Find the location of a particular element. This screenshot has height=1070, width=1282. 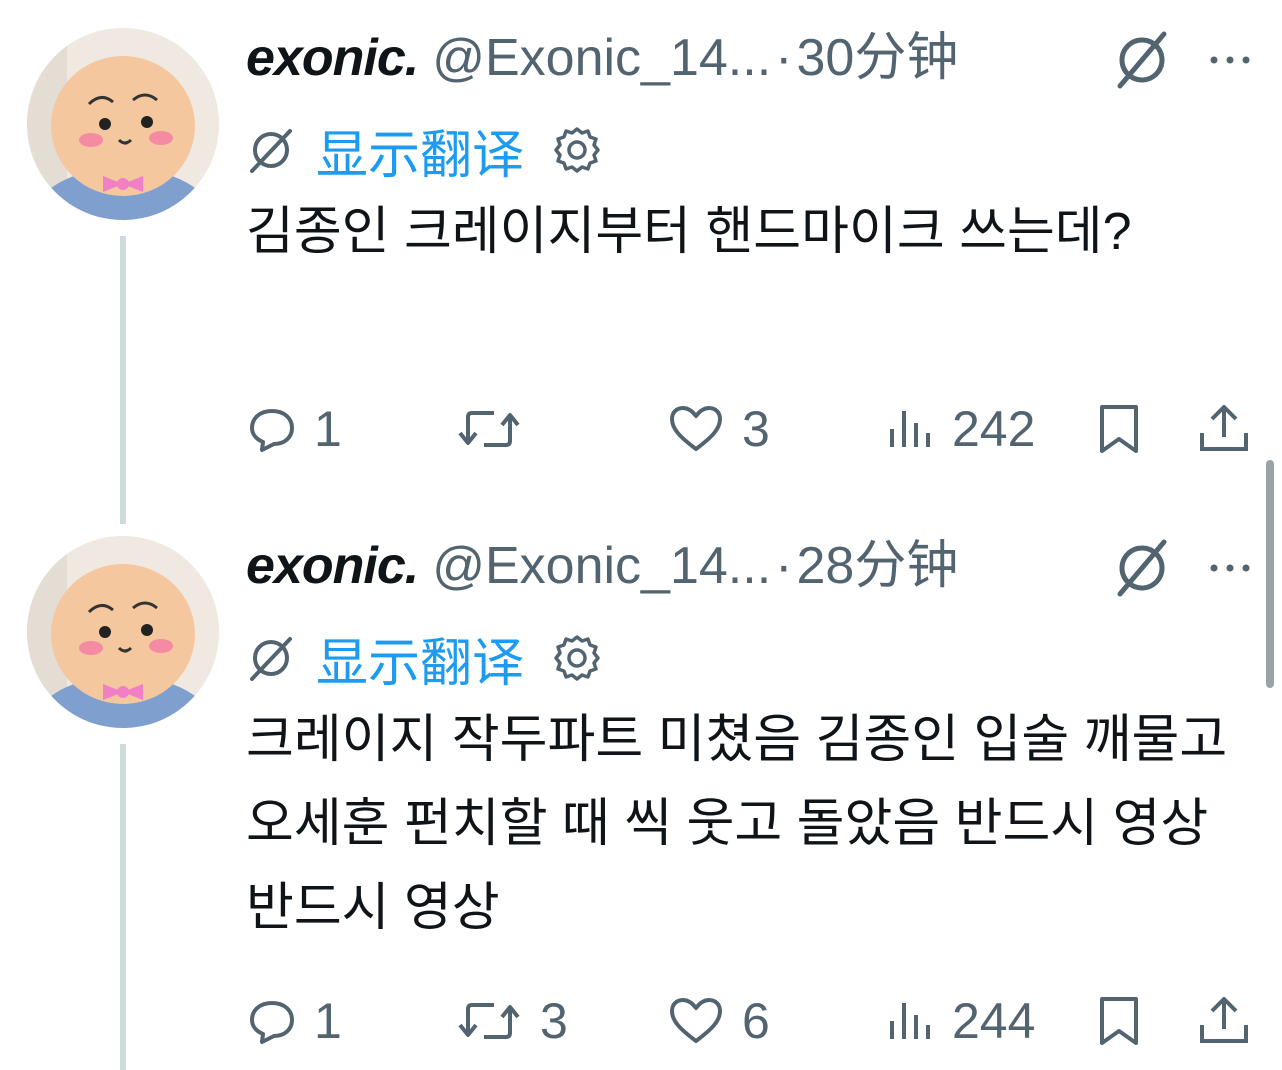

retweet-count: 3 is located at coordinates (554, 1021).